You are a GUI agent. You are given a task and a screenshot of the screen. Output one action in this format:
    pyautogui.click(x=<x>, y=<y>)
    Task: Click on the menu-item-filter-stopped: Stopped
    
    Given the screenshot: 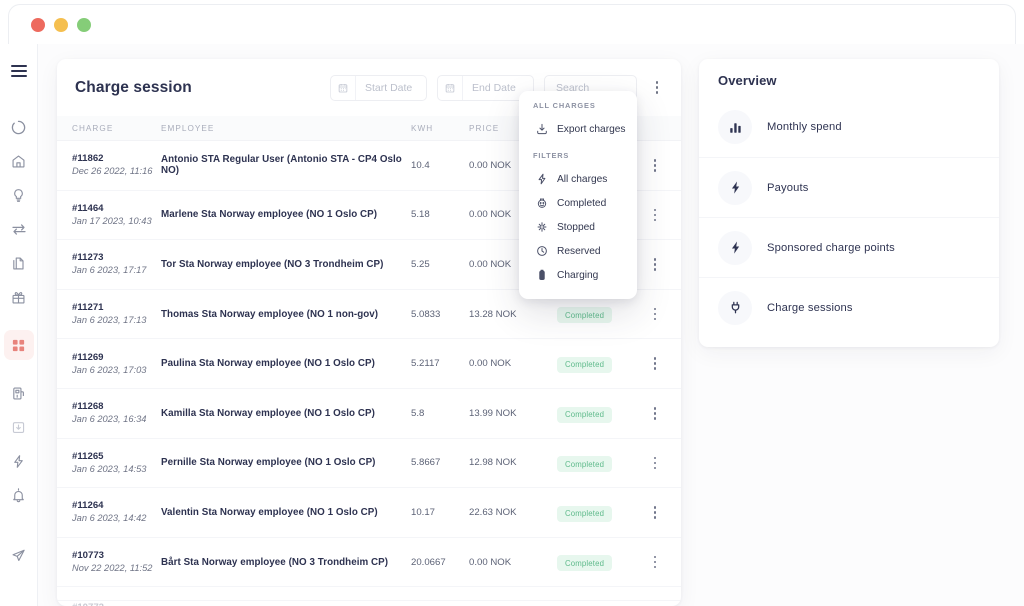 What is the action you would take?
    pyautogui.click(x=578, y=227)
    